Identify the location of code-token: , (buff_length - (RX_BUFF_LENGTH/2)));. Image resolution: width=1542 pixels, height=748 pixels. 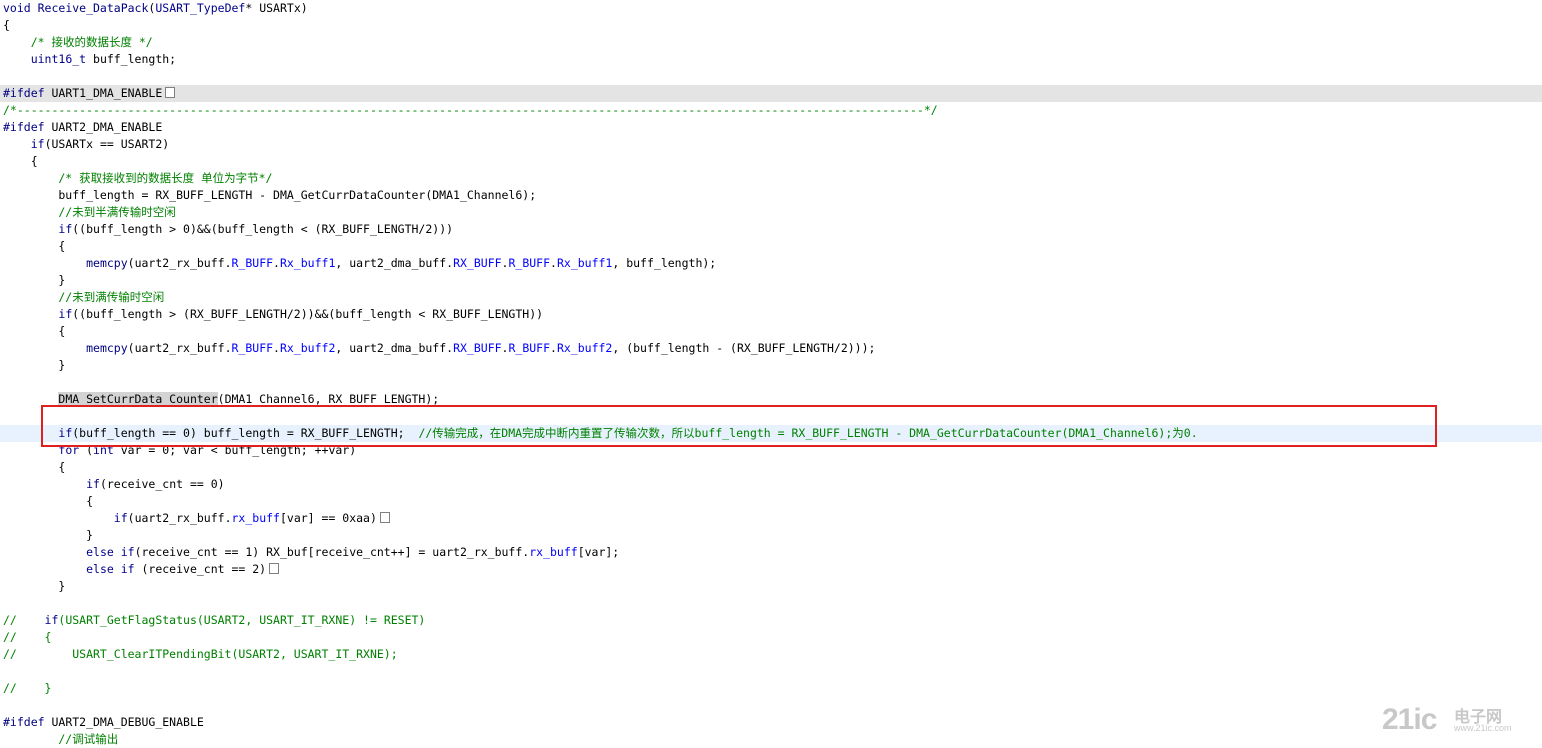
(744, 348).